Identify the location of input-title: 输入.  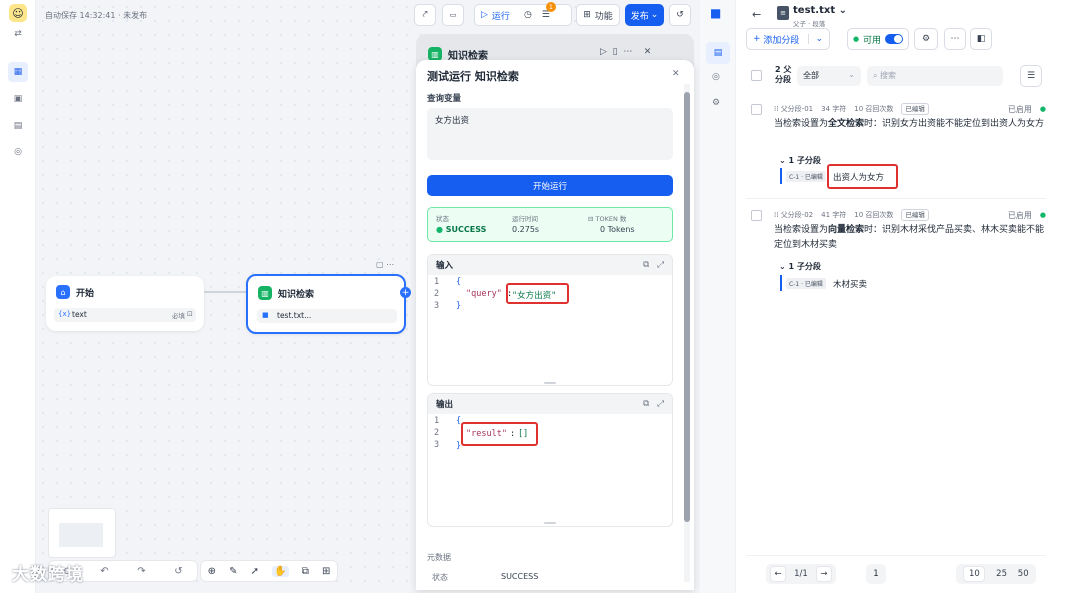
(445, 266).